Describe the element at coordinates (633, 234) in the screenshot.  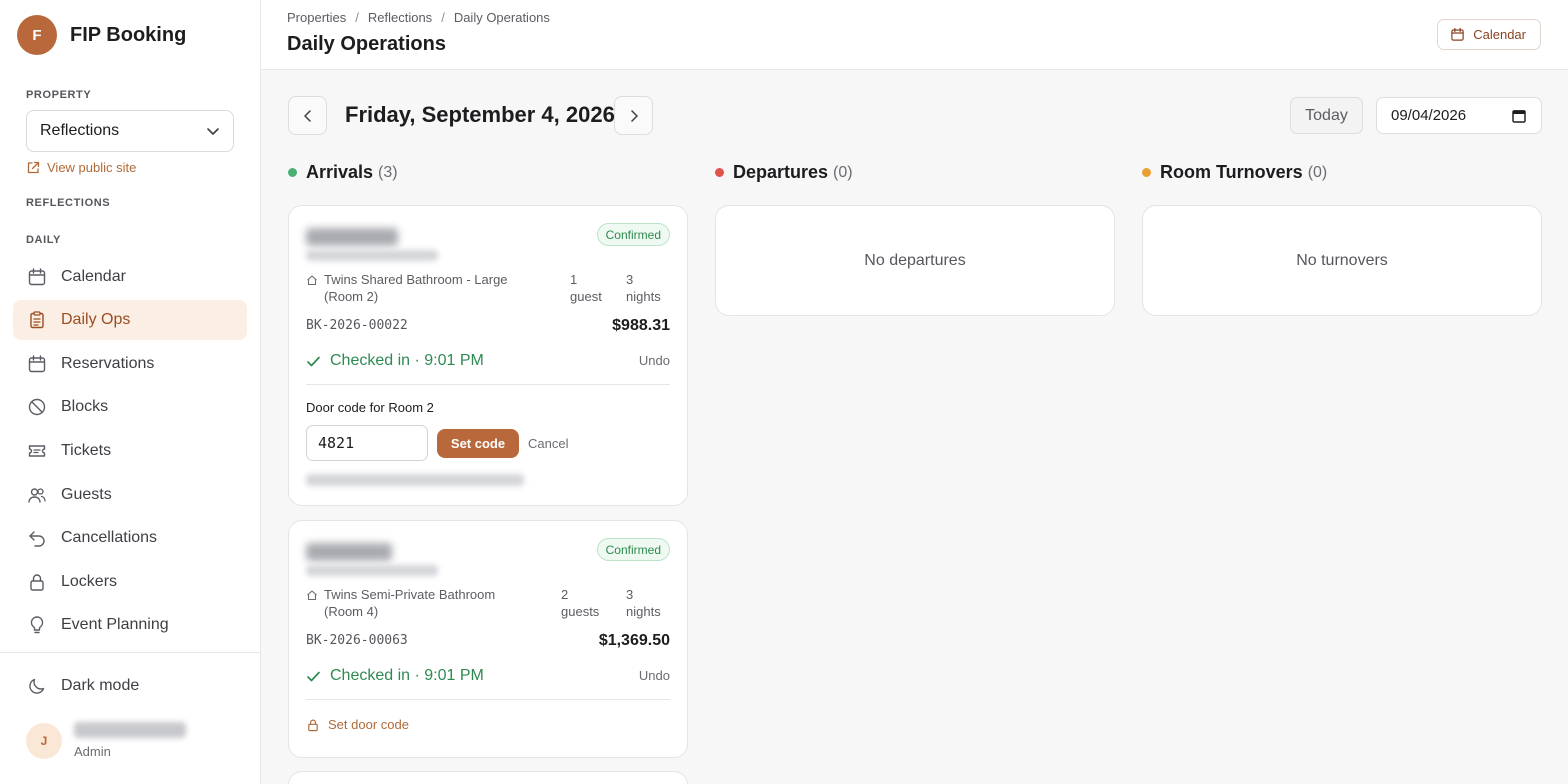
I see `status-badge: Confirmed` at that location.